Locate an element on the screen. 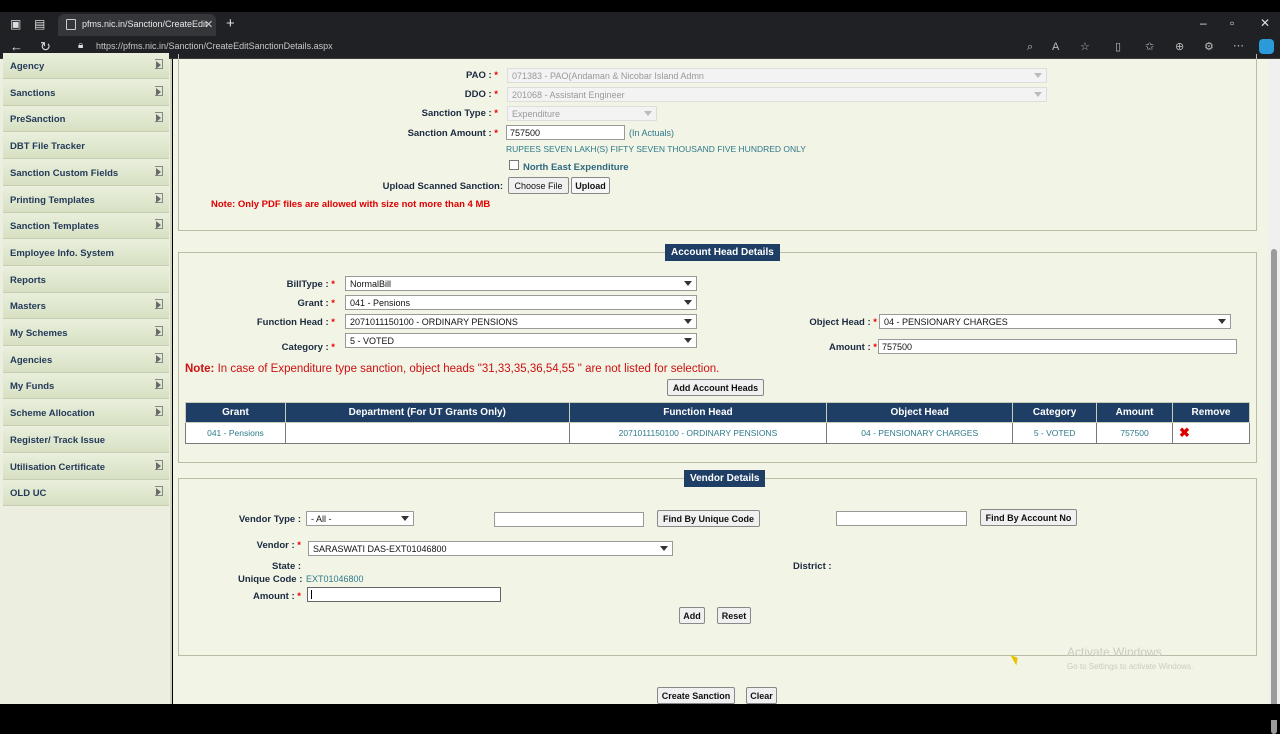 The height and width of the screenshot is (734, 1280). zoom-icon: ⌕ is located at coordinates (1030, 47).